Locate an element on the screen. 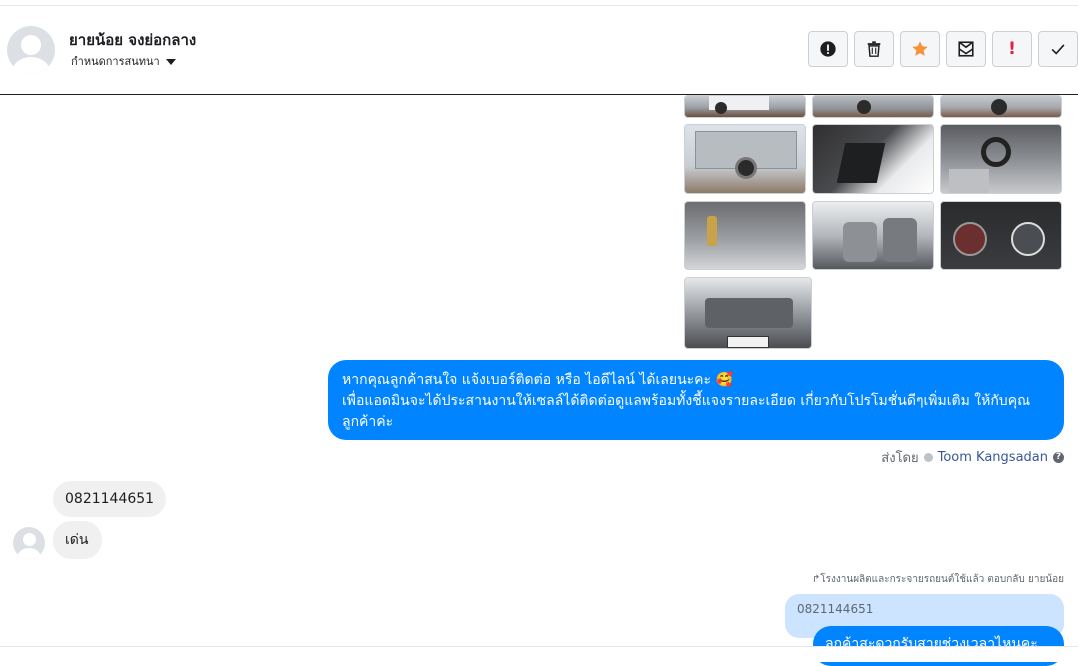 This screenshot has width=1078, height=666. caret-down-icon is located at coordinates (170, 62).